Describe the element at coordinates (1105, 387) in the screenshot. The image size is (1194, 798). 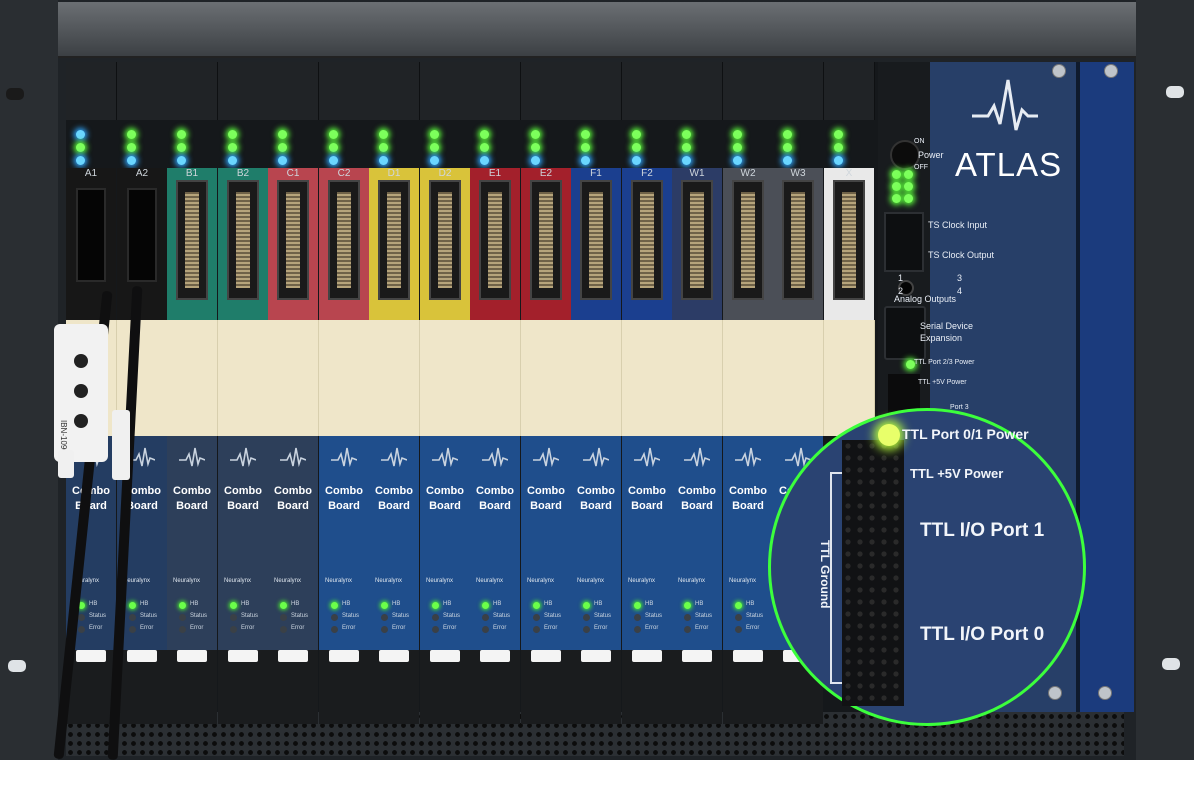
I see `blue-side-strip` at that location.